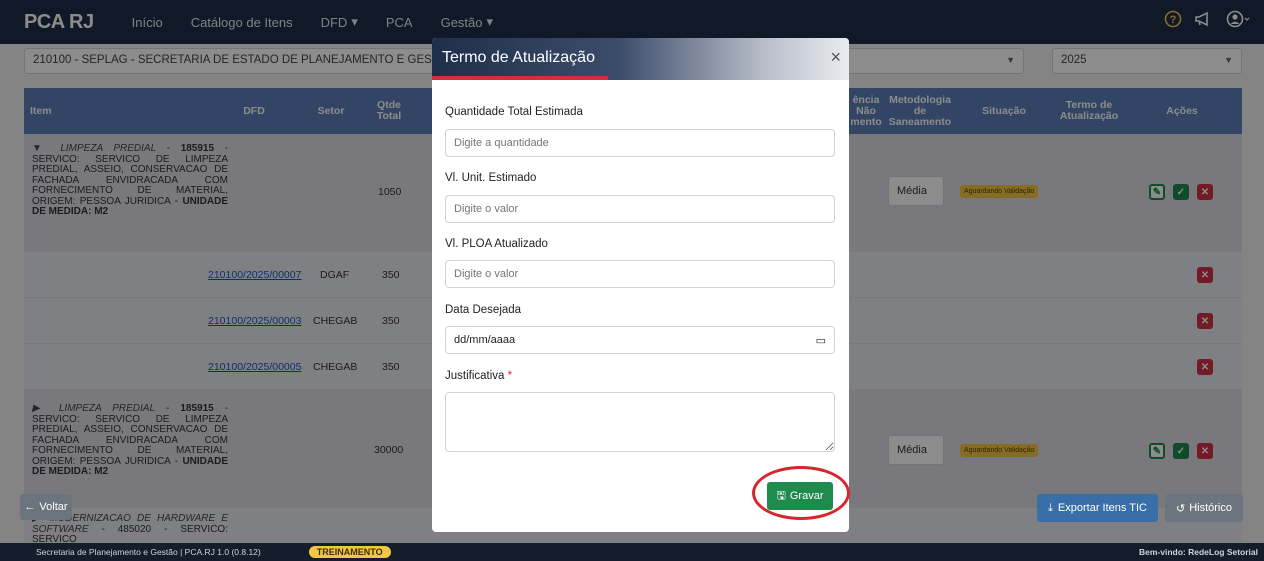 The width and height of the screenshot is (1264, 561). What do you see at coordinates (520, 78) in the screenshot?
I see `title-underline` at bounding box center [520, 78].